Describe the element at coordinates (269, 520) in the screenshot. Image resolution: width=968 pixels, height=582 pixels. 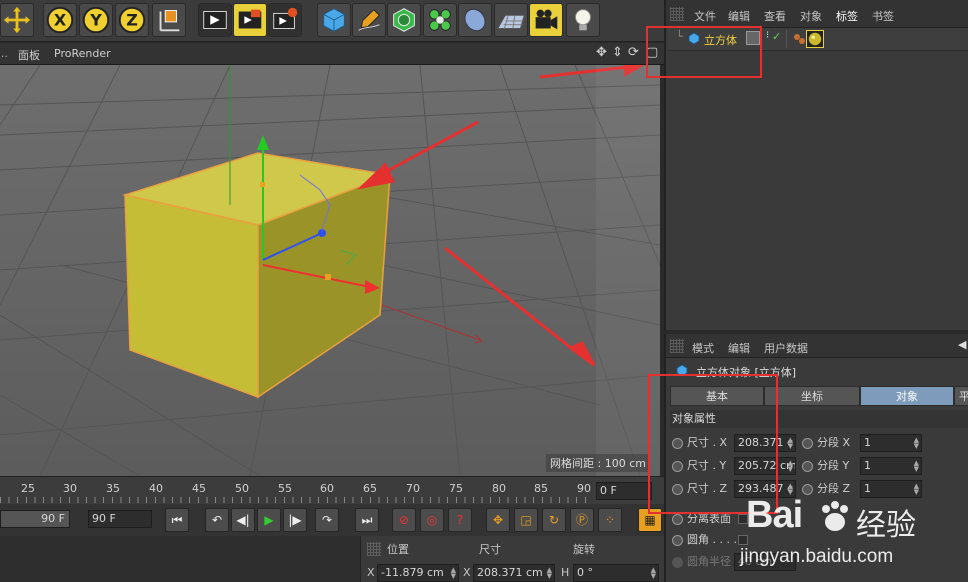
I see `play-icon: ▶` at that location.